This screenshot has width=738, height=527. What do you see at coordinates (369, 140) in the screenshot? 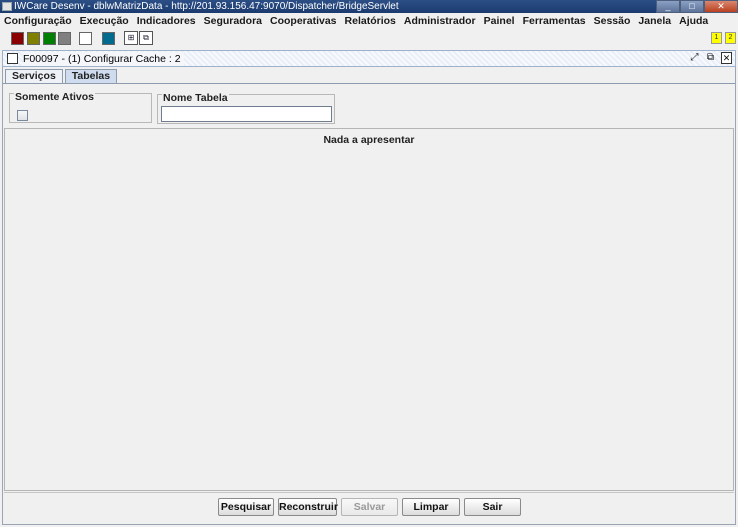
I see `empty-results-message: Nada a apresentar` at bounding box center [369, 140].